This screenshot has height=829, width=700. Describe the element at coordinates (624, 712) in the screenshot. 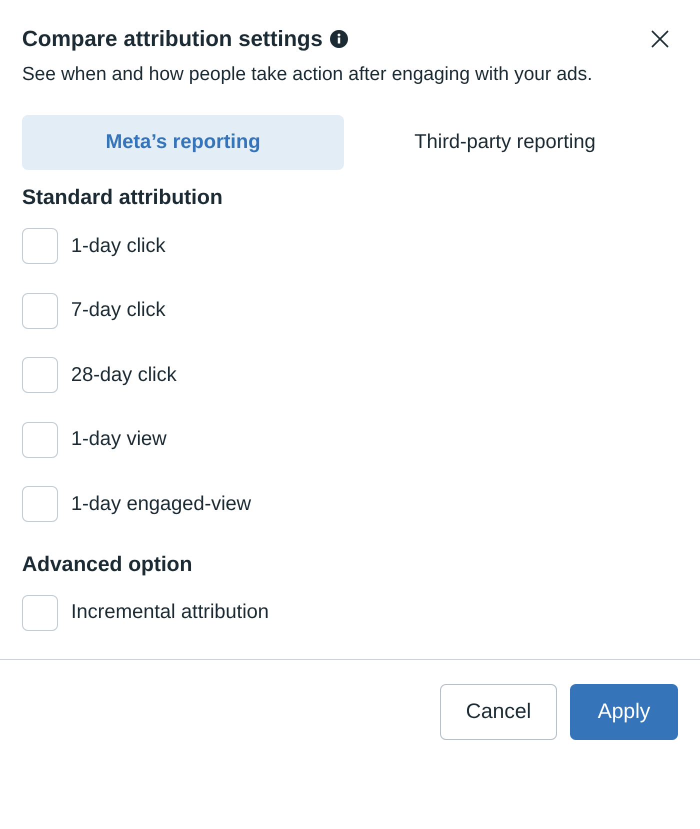

I see `apply-button: Apply` at that location.